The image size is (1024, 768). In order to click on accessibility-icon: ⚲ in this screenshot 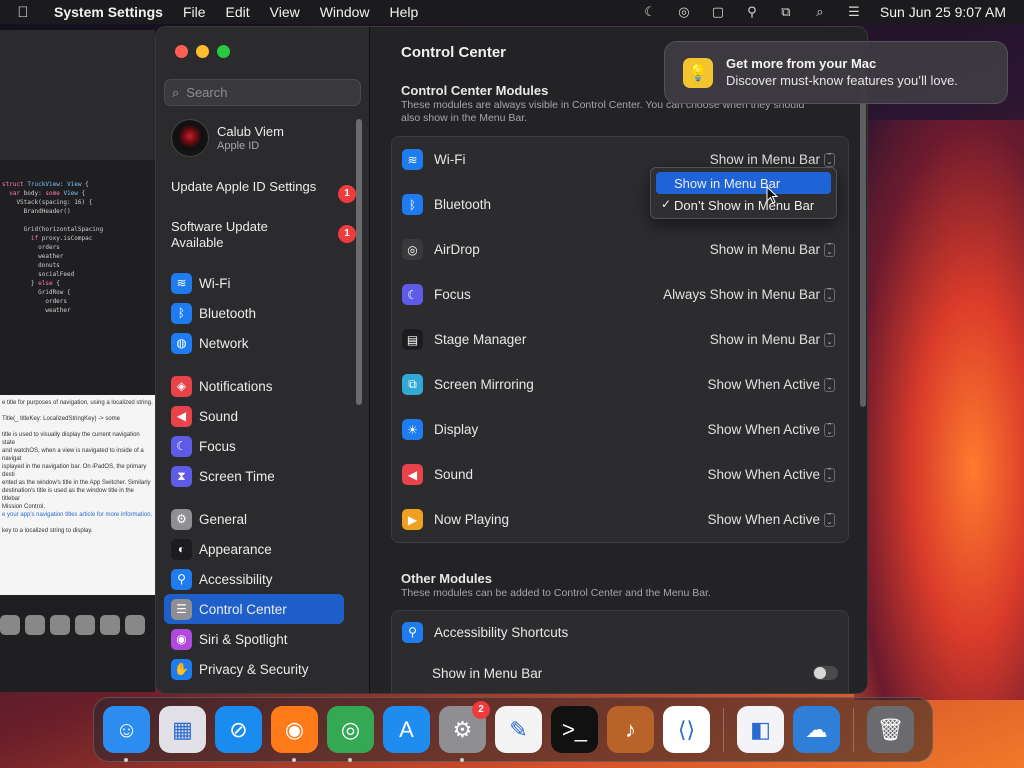, I will do `click(752, 11)`.